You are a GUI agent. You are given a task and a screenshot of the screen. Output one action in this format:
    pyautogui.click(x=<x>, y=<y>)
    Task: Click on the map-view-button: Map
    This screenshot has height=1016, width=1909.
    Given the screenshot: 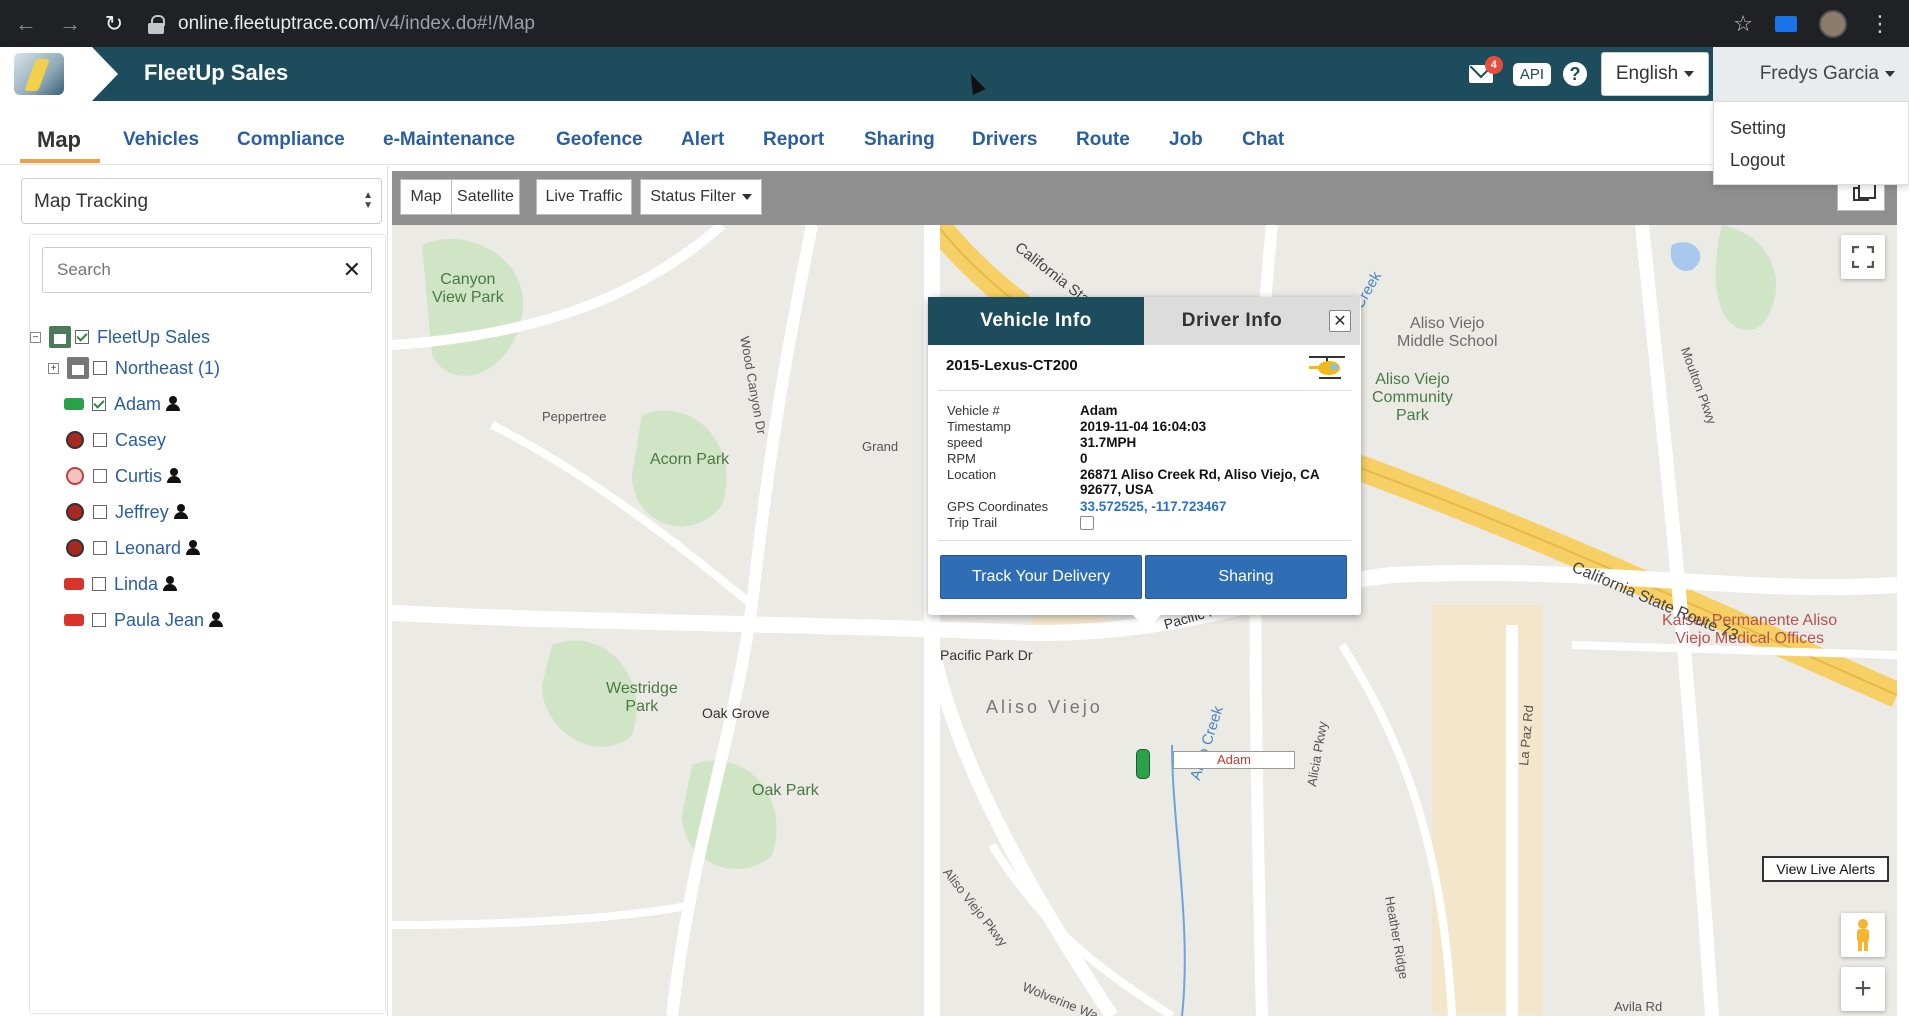 What is the action you would take?
    pyautogui.click(x=426, y=197)
    